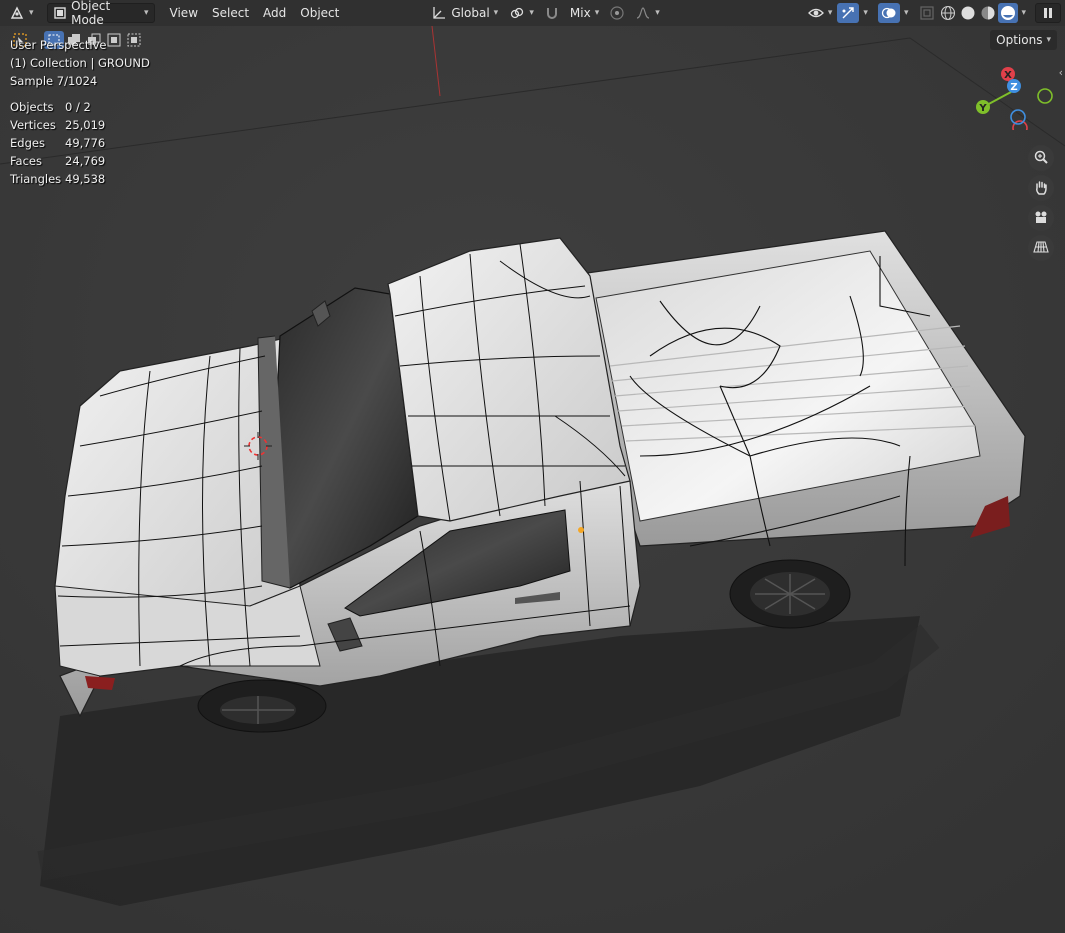 The height and width of the screenshot is (933, 1065). I want to click on magnet-icon, so click(552, 13).